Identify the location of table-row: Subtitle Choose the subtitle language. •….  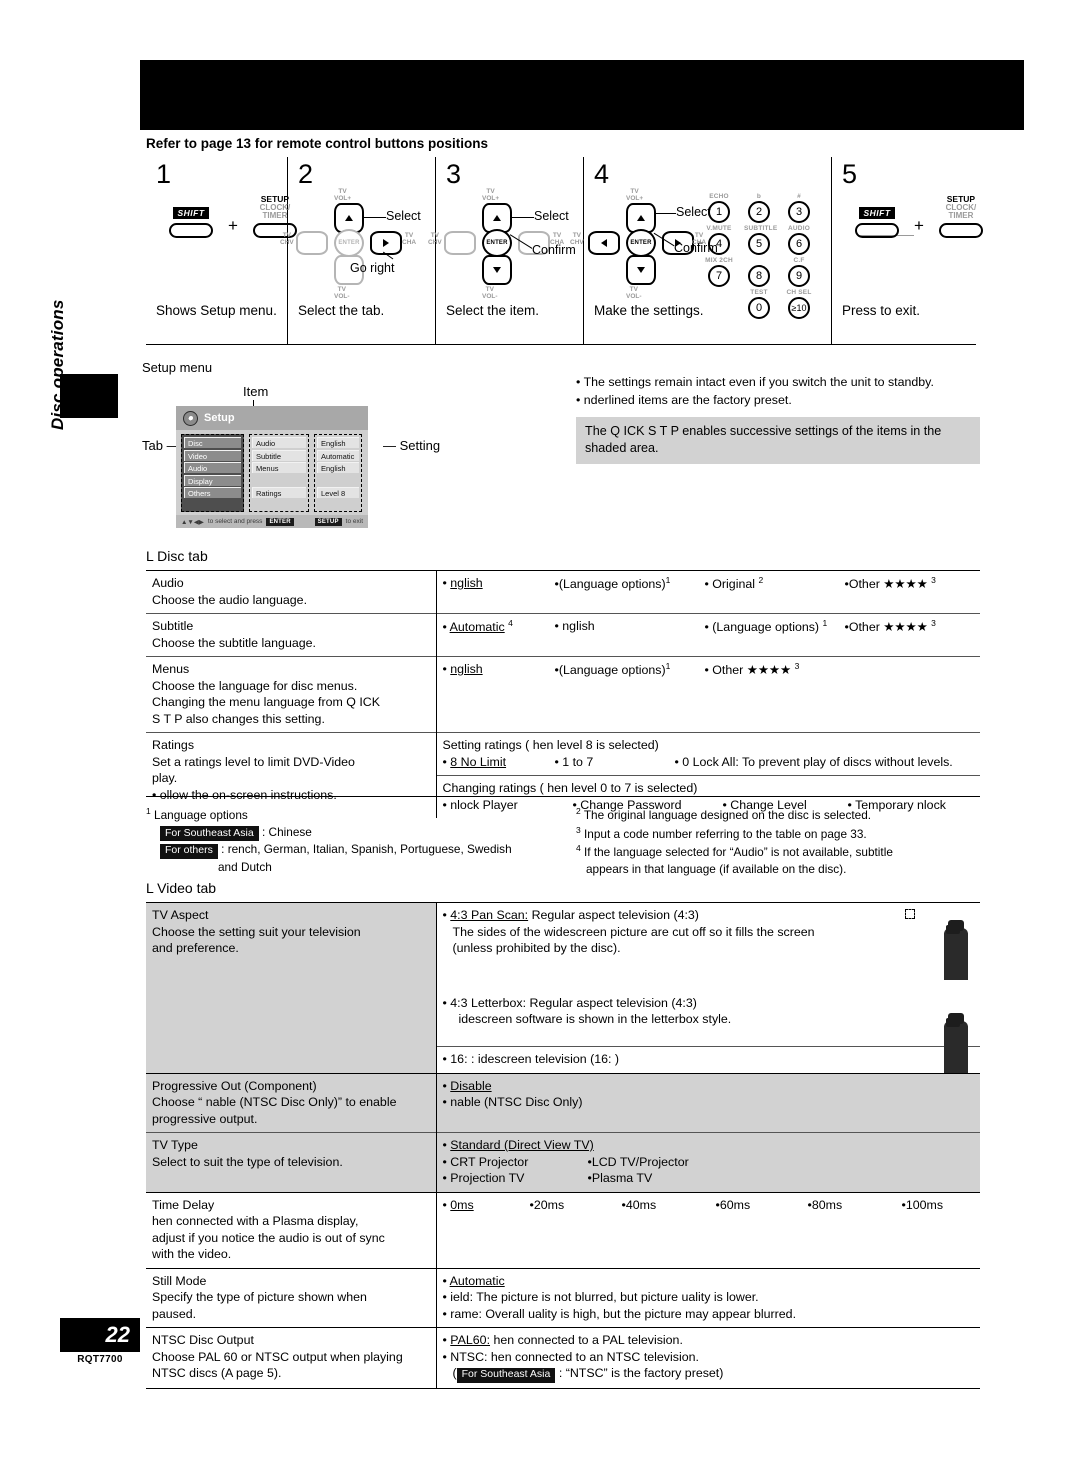
(563, 635).